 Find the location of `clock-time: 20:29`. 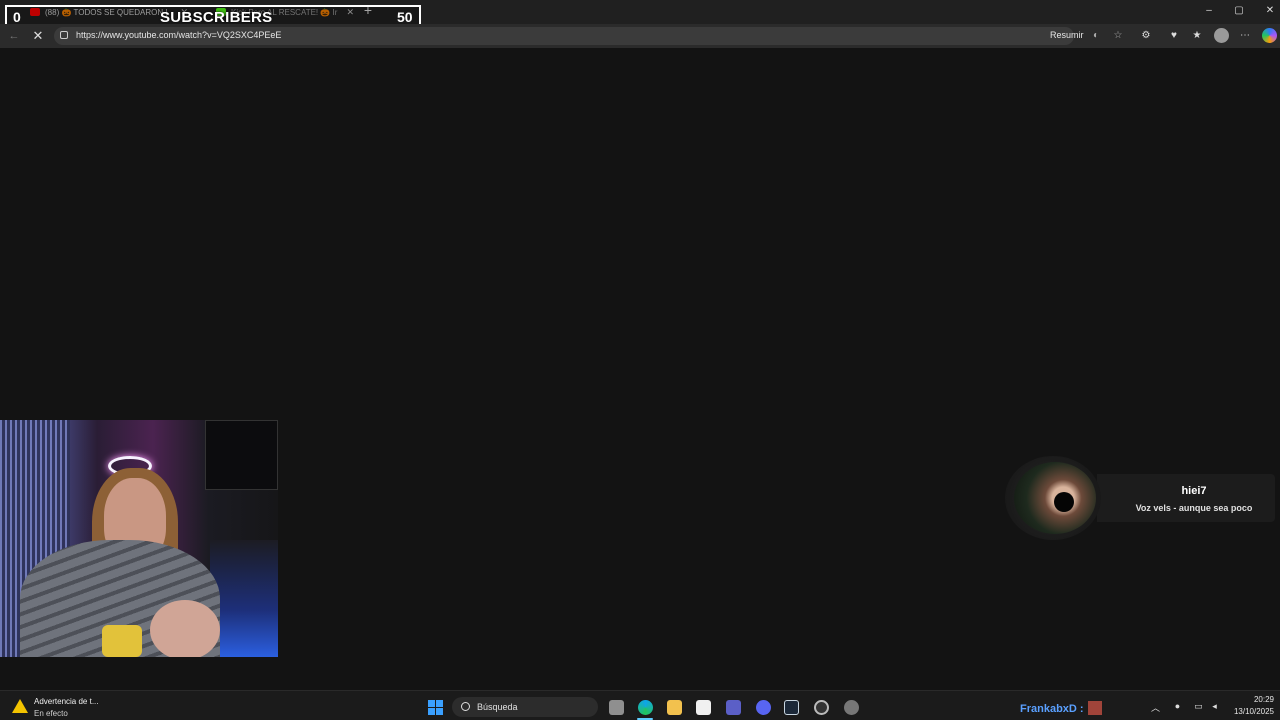

clock-time: 20:29 is located at coordinates (1255, 699).